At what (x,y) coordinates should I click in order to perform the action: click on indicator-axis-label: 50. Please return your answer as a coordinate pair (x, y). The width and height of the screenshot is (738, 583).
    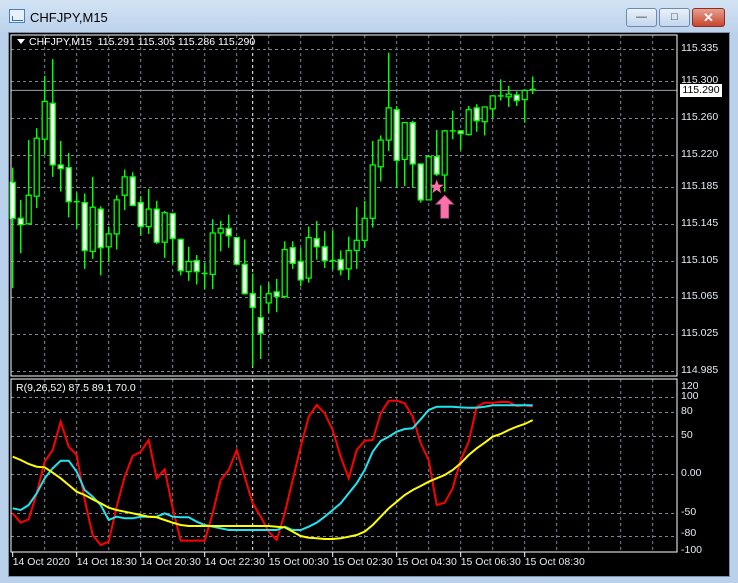
    Looking at the image, I should click on (687, 434).